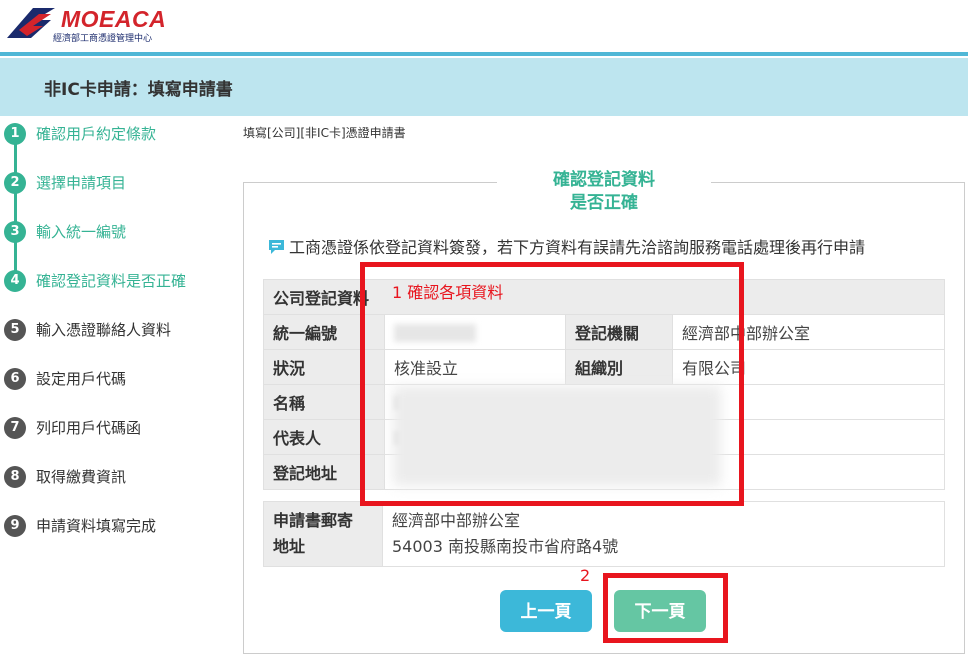 The width and height of the screenshot is (968, 667). What do you see at coordinates (81, 379) in the screenshot?
I see `step-label: 設定用戶代碼` at bounding box center [81, 379].